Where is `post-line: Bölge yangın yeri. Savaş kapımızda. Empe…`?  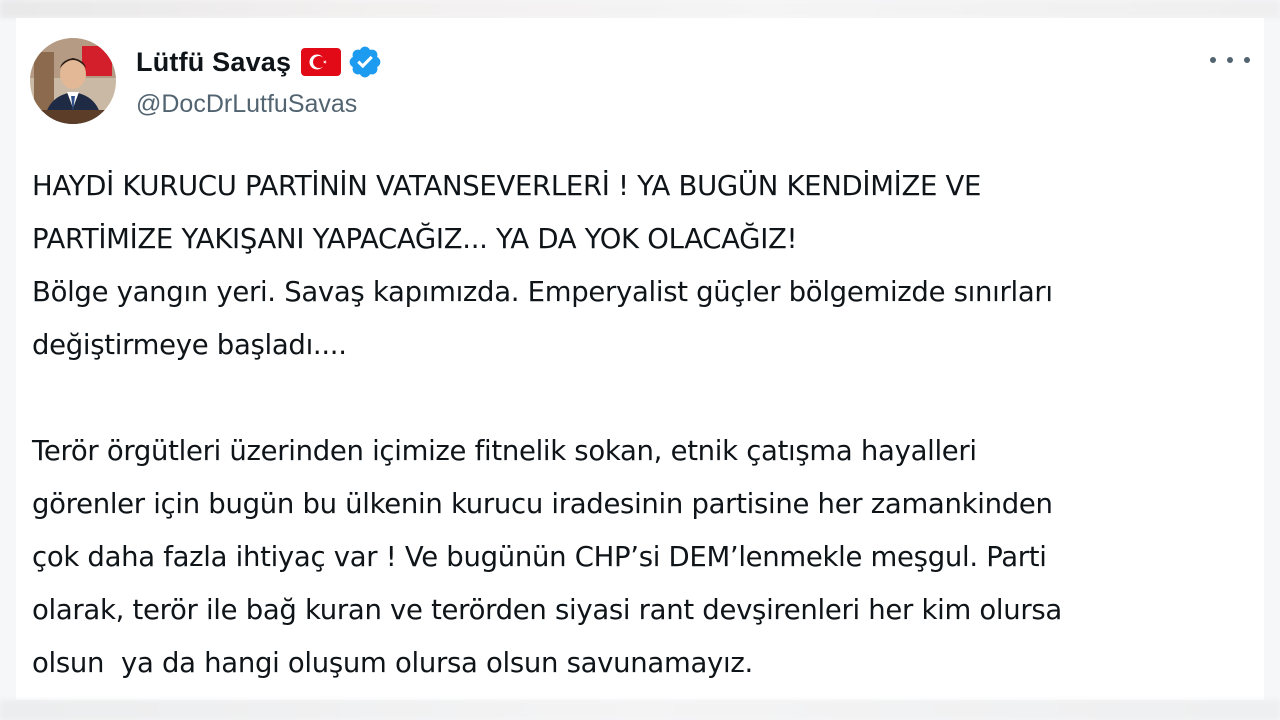 post-line: Bölge yangın yeri. Savaş kapımızda. Empe… is located at coordinates (542, 292).